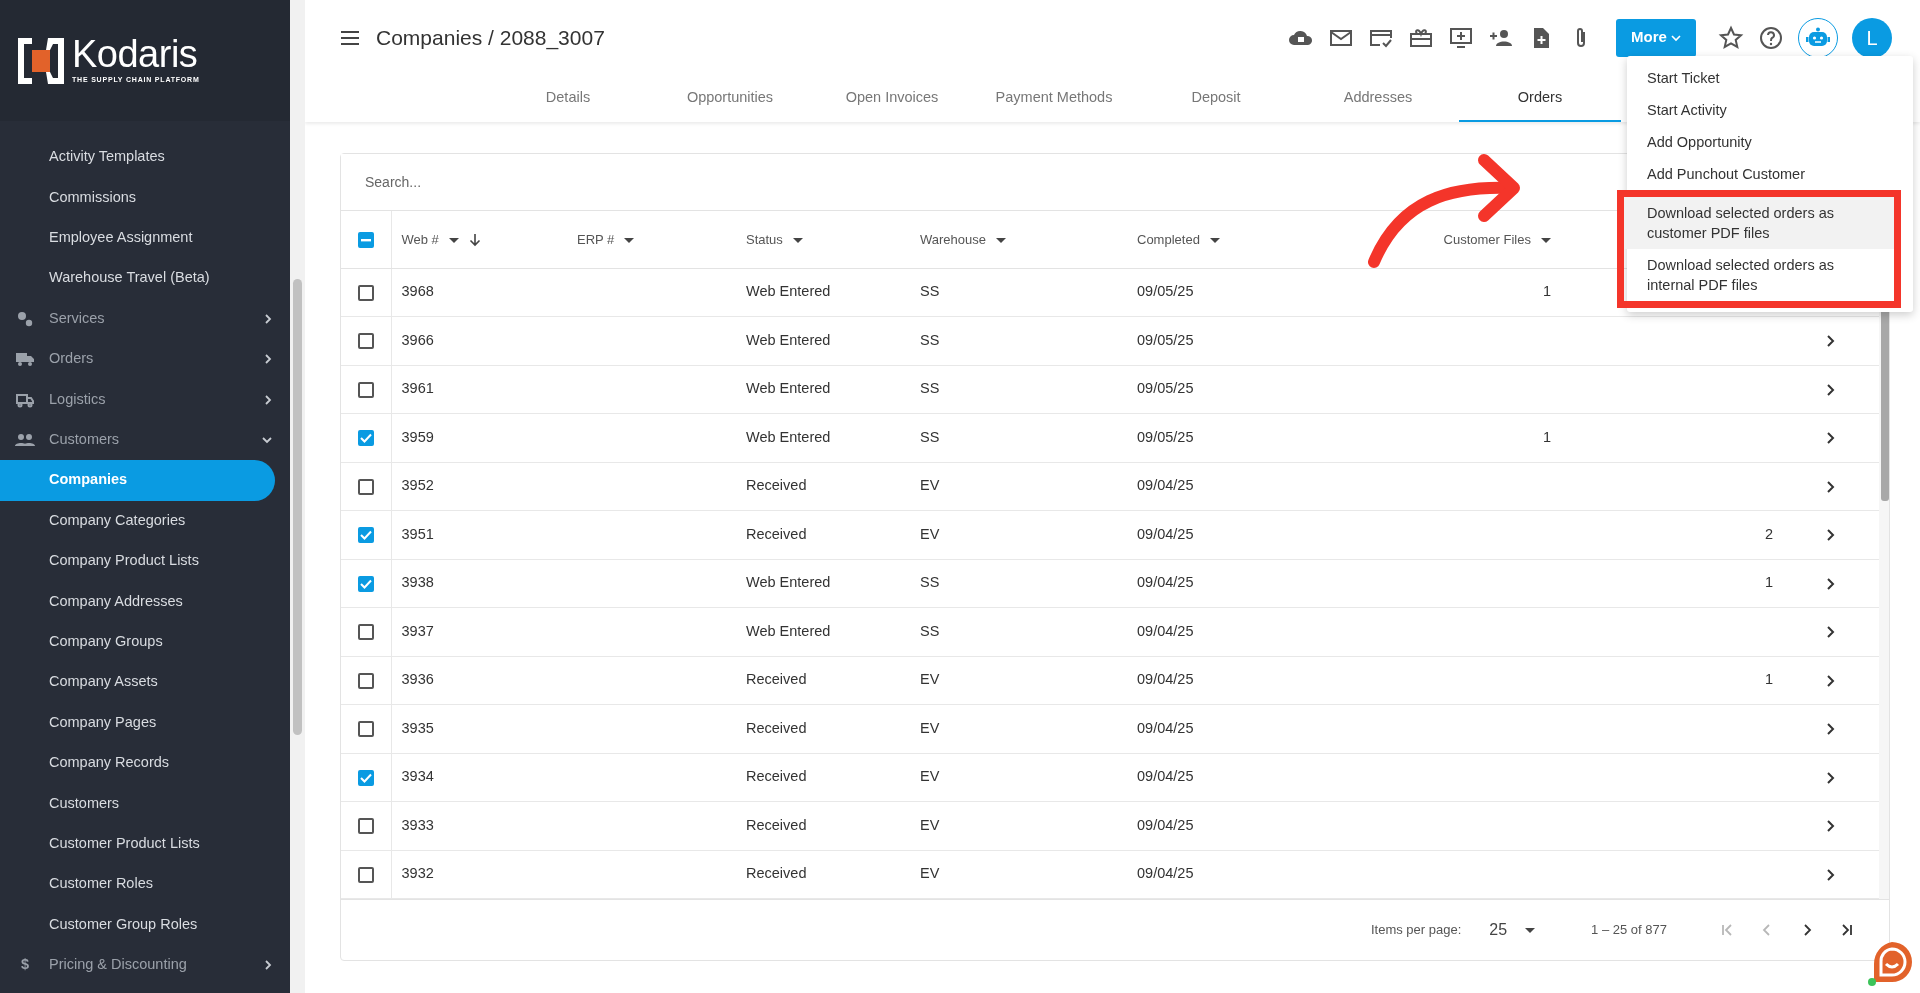  I want to click on column-header: Status, so click(764, 239).